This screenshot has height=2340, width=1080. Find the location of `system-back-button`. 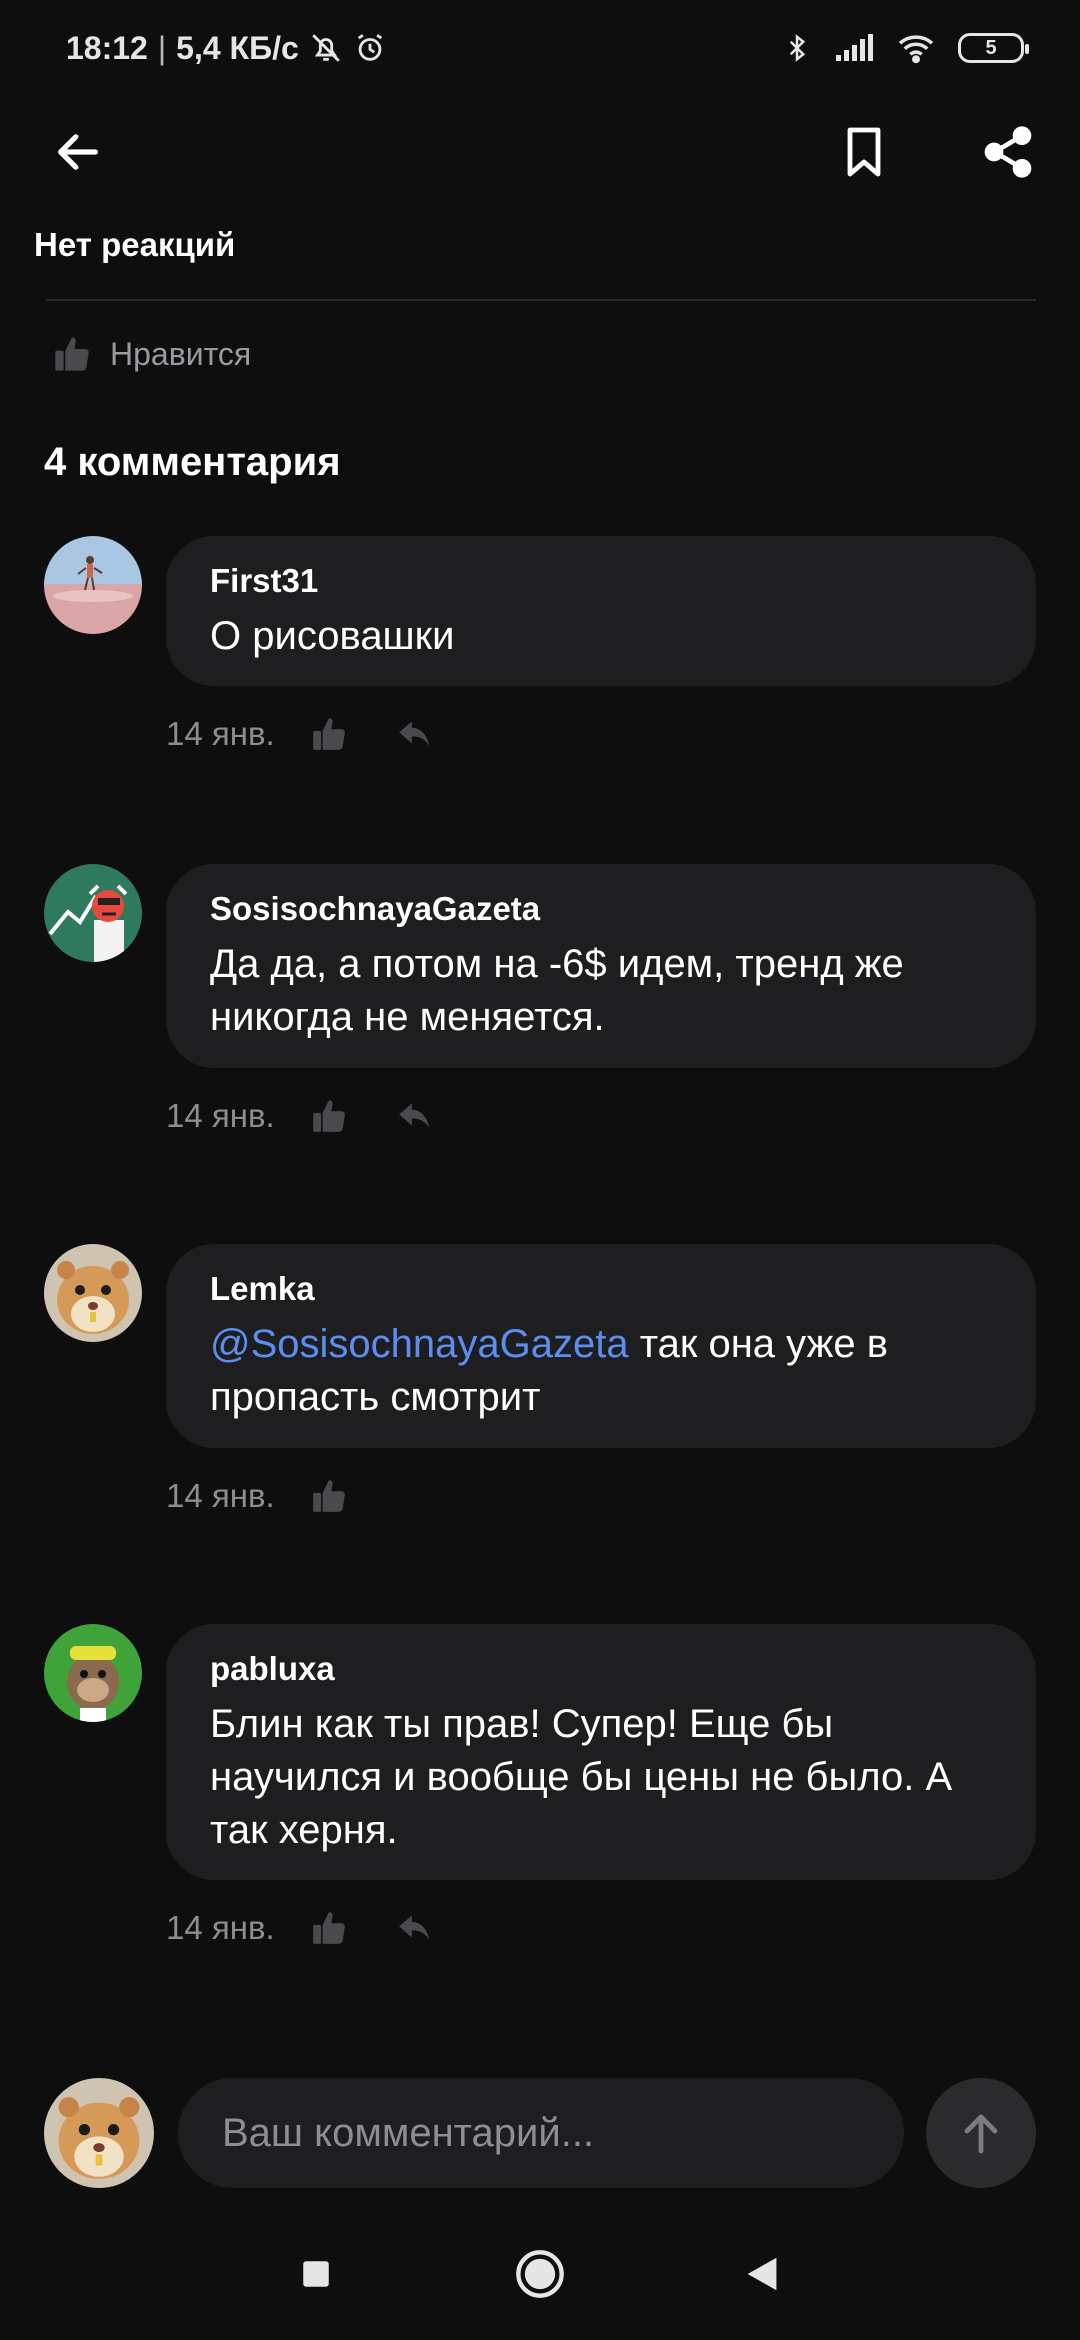

system-back-button is located at coordinates (762, 2274).